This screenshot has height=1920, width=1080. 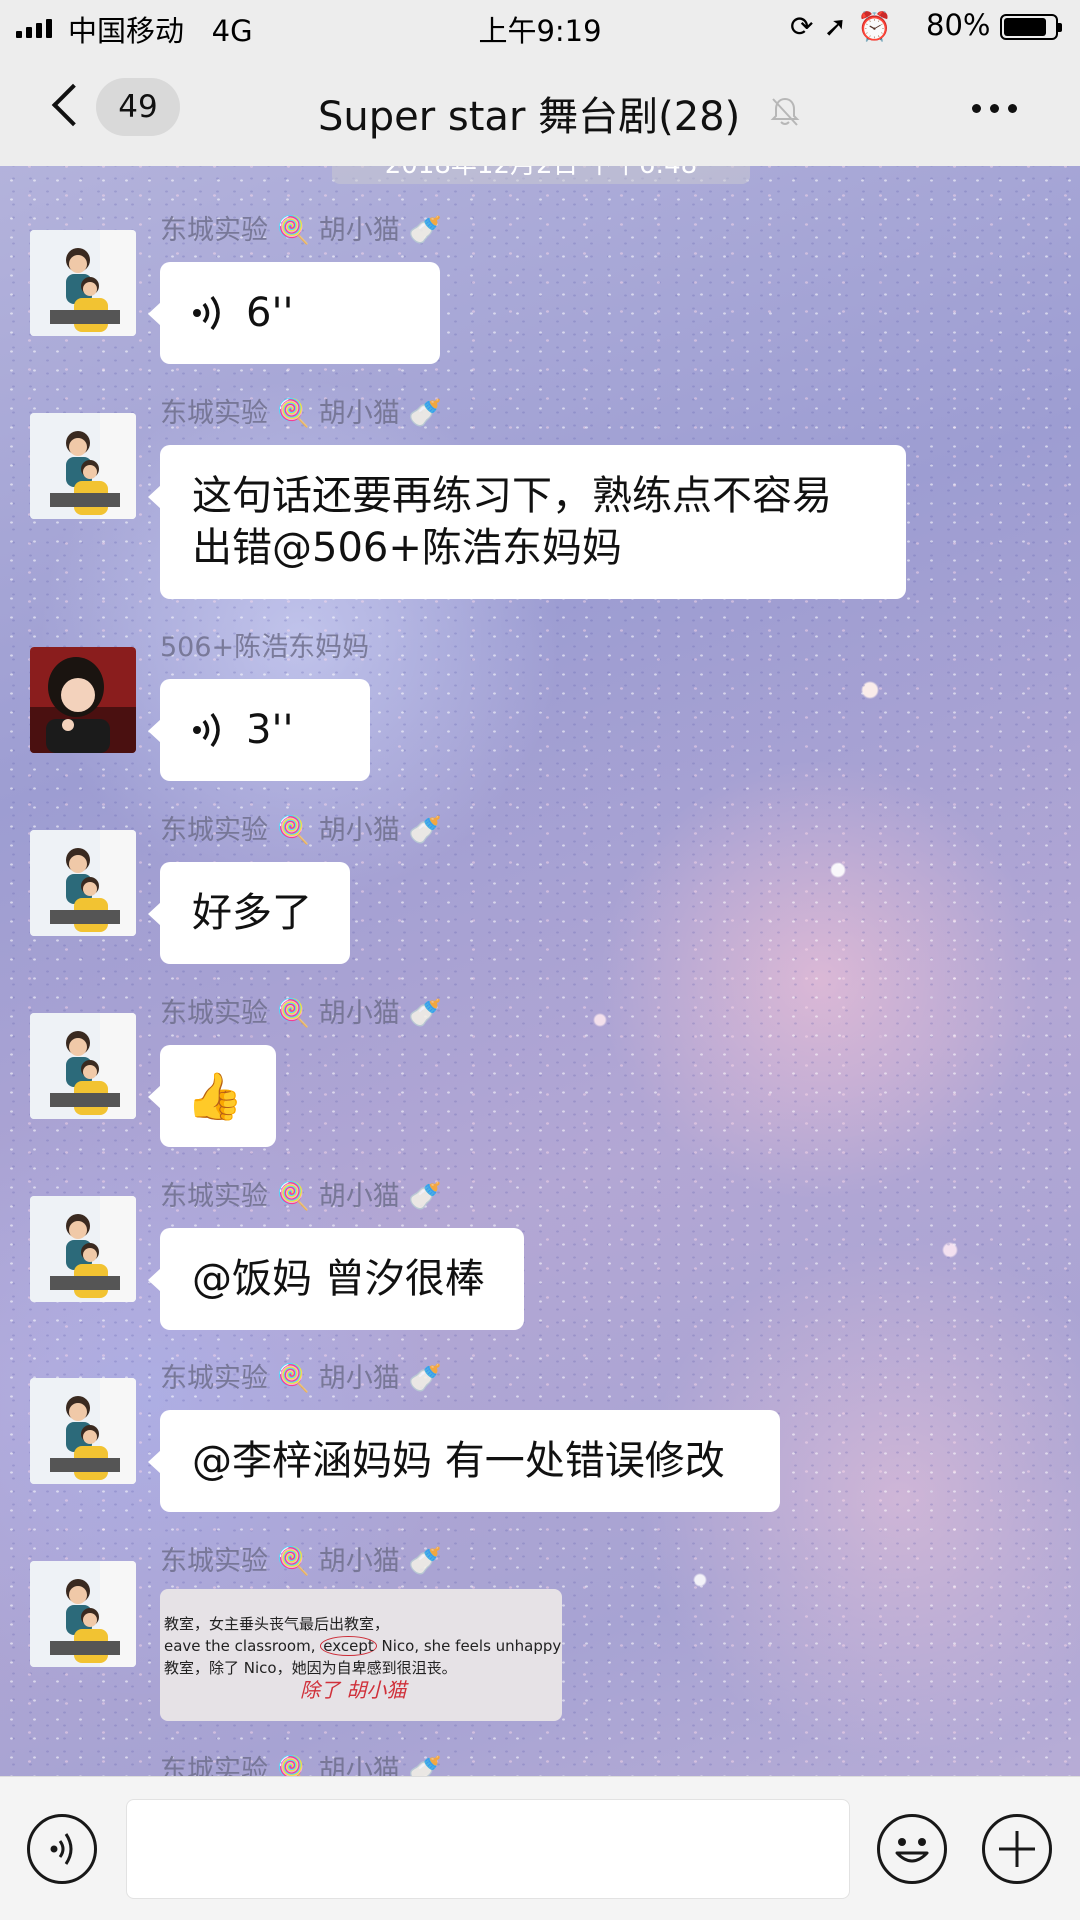 I want to click on status-time: 上午9:19, so click(x=540, y=31).